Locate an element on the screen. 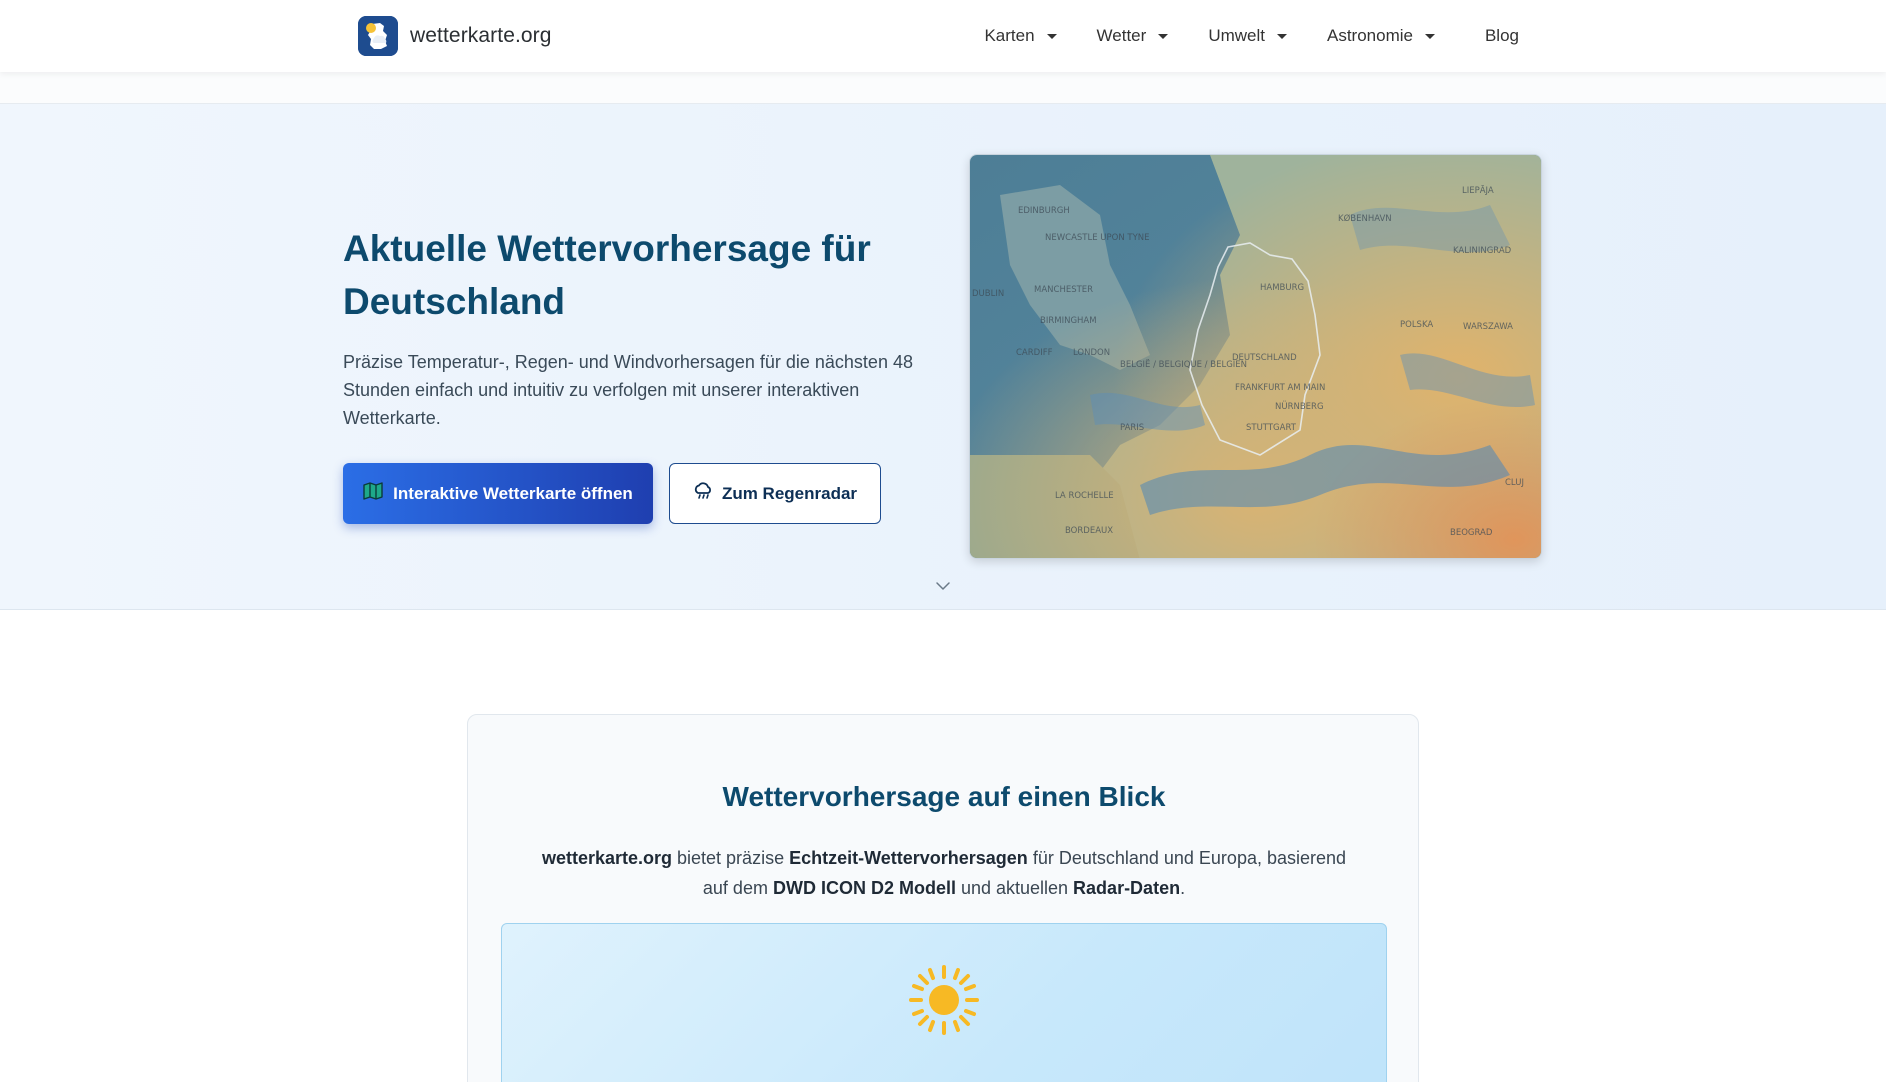  current-weather-box is located at coordinates (944, 1002).